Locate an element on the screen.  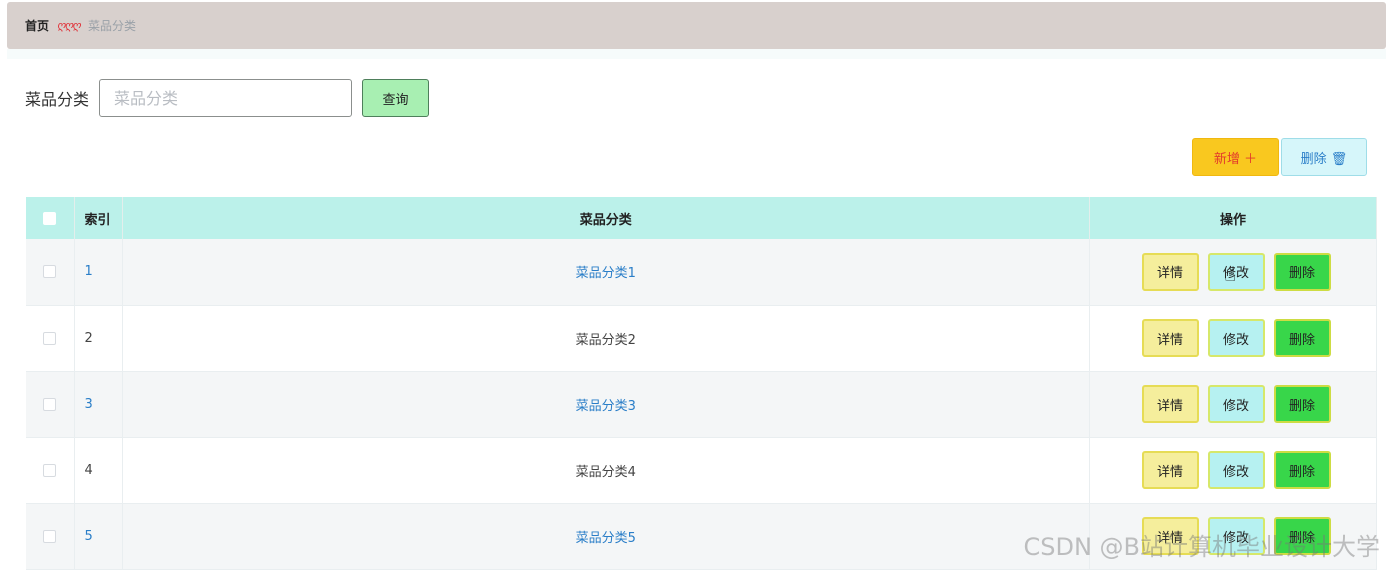
row-category-name: 菜品分类4 is located at coordinates (606, 472).